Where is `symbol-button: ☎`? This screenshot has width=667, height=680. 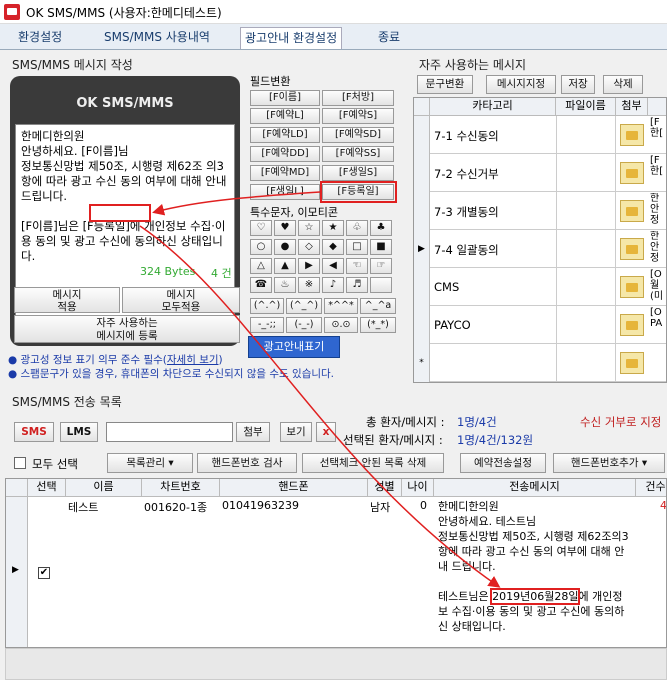 symbol-button: ☎ is located at coordinates (261, 285).